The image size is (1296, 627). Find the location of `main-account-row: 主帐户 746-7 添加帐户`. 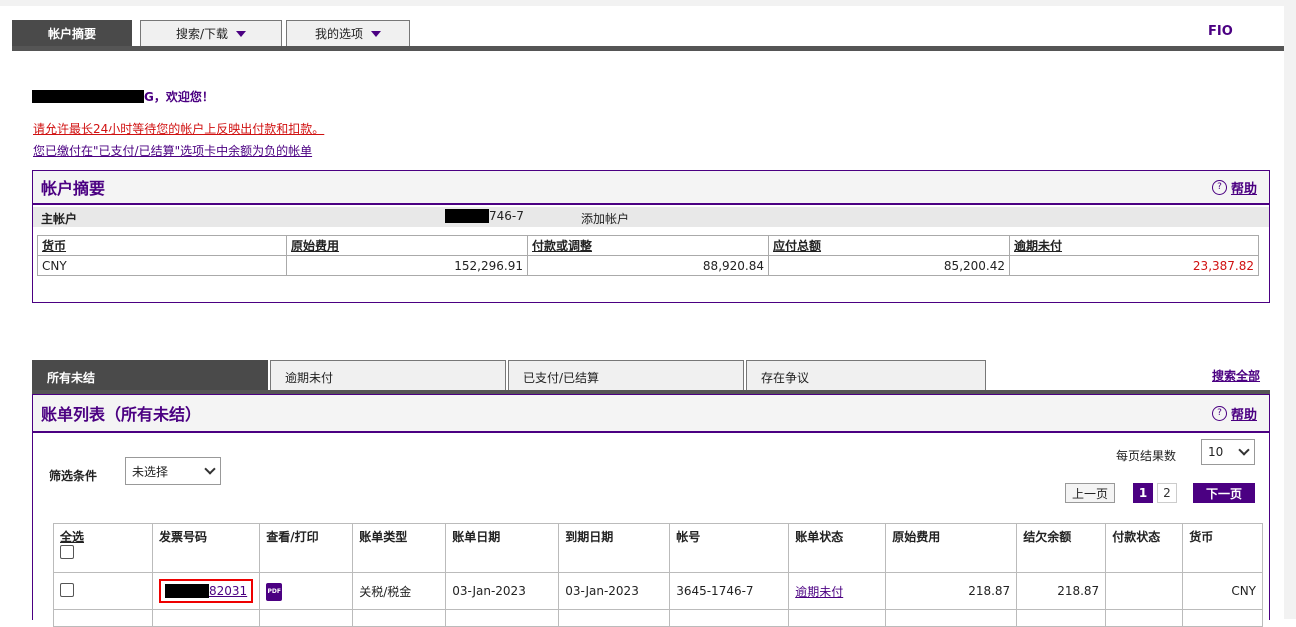

main-account-row: 主帐户 746-7 添加帐户 is located at coordinates (651, 217).